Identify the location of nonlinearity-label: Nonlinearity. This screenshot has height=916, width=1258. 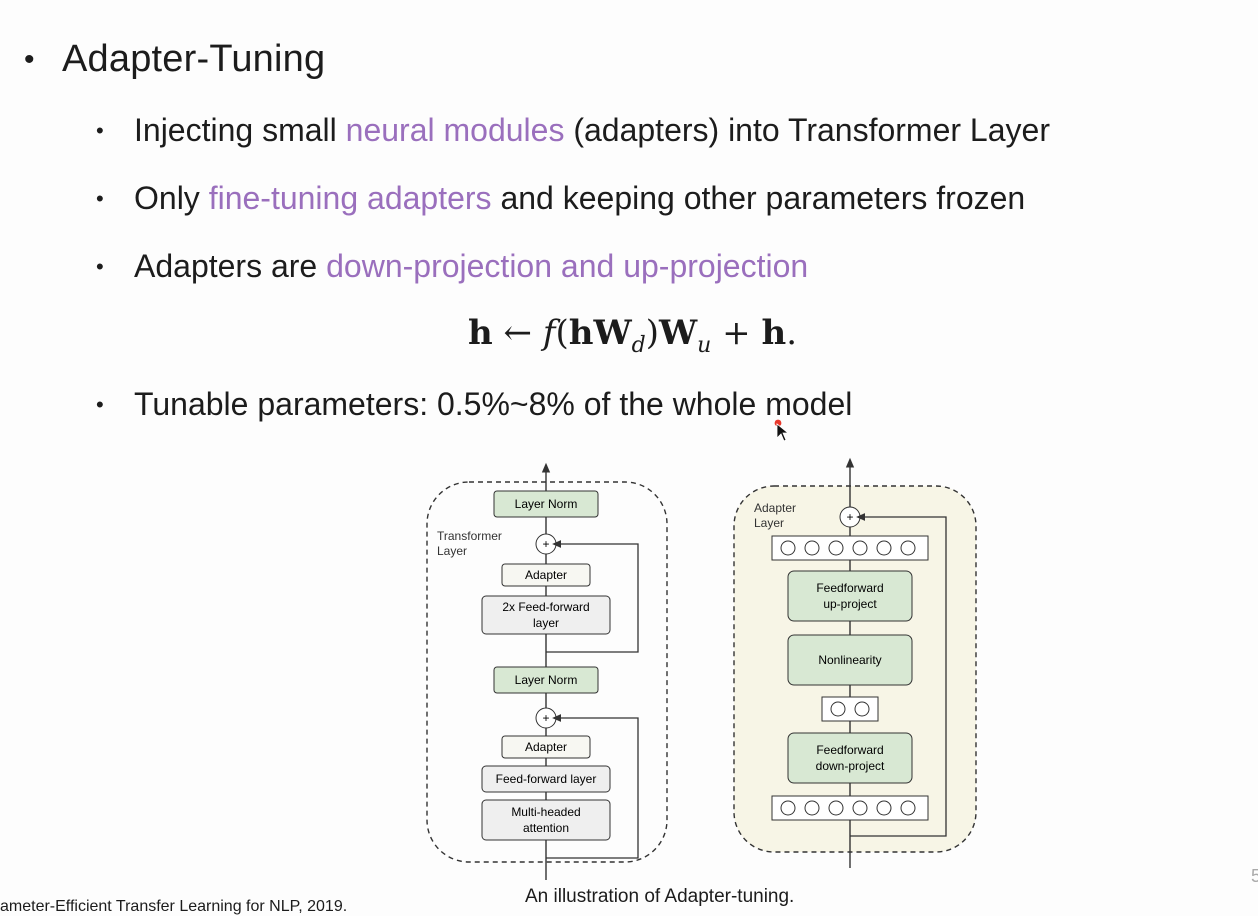
(849, 660).